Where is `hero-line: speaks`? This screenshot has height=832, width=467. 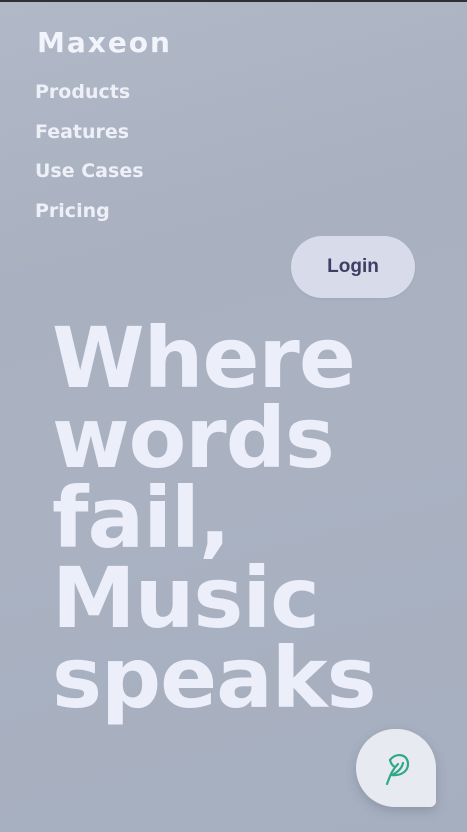 hero-line: speaks is located at coordinates (214, 678).